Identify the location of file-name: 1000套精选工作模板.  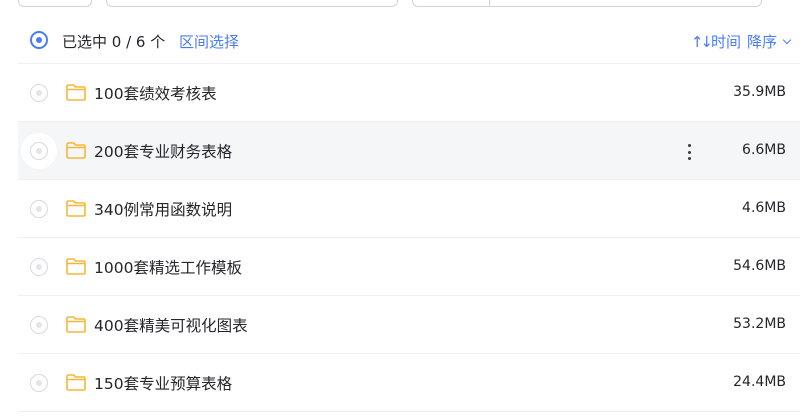
(168, 267).